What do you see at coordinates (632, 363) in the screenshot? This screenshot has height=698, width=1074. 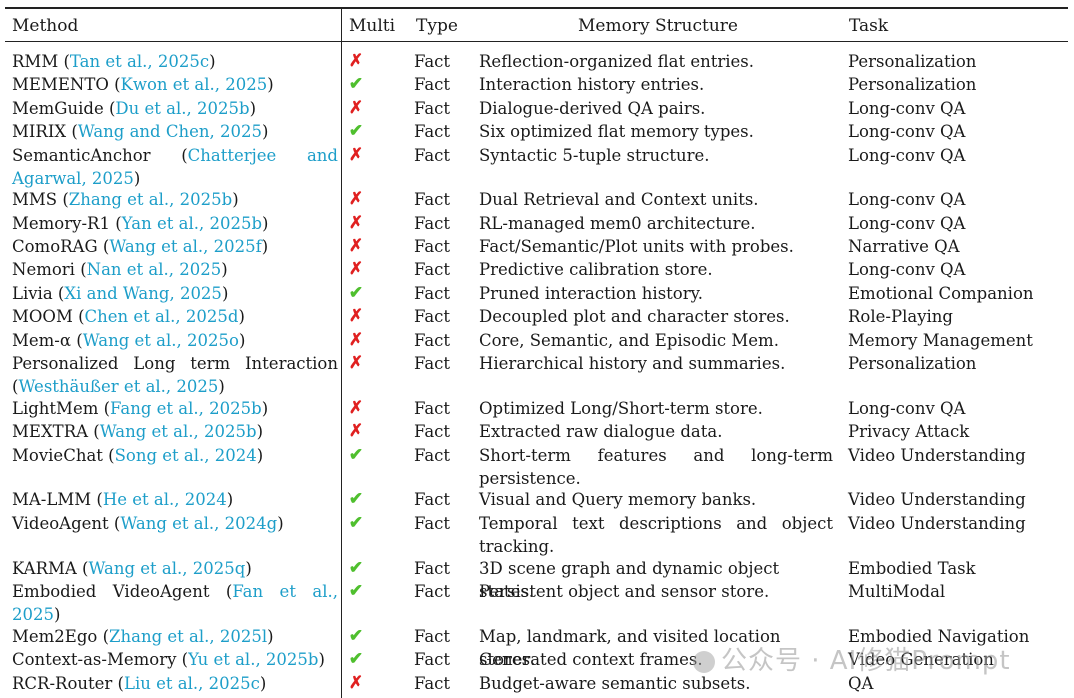 I see `structure-cell: Hierarchical history and summaries.` at bounding box center [632, 363].